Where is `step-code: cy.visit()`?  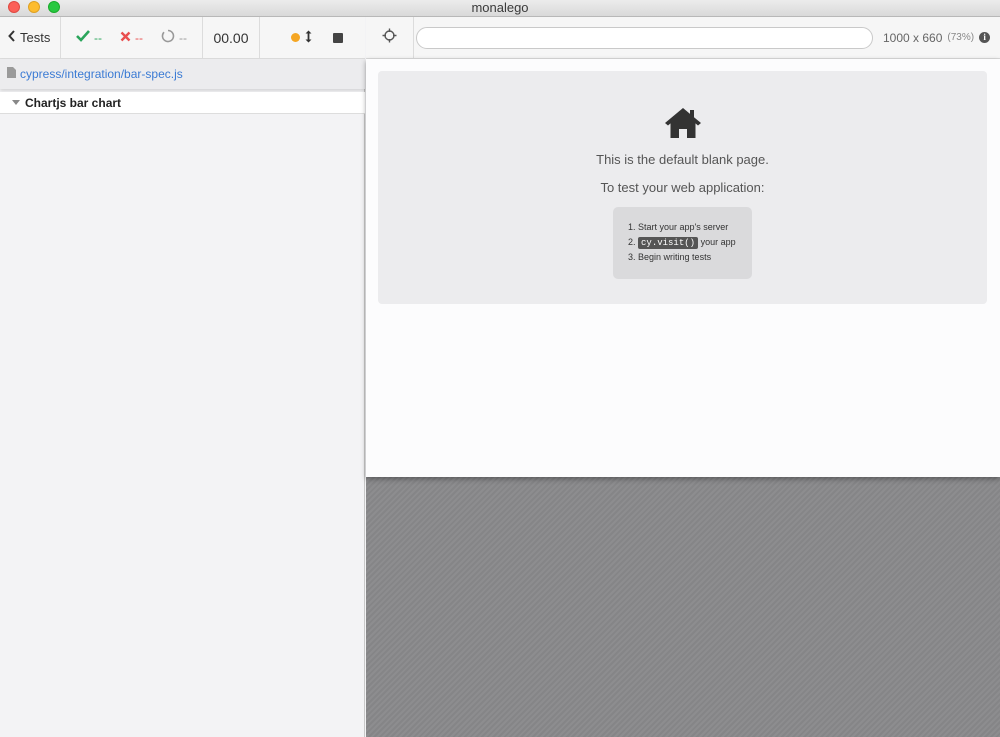
step-code: cy.visit() is located at coordinates (668, 243).